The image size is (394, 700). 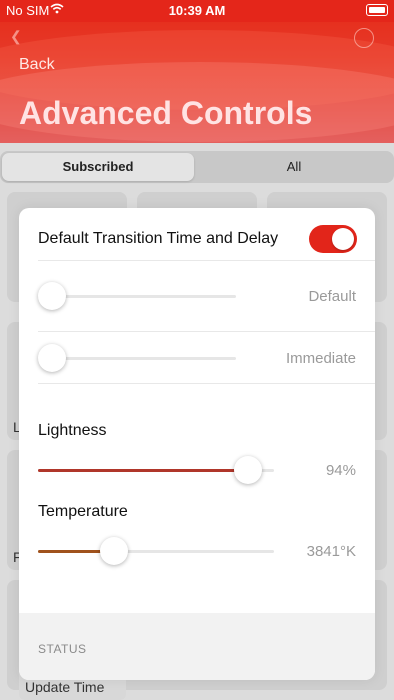 I want to click on segmented-control: Subscribed All, so click(x=197, y=167).